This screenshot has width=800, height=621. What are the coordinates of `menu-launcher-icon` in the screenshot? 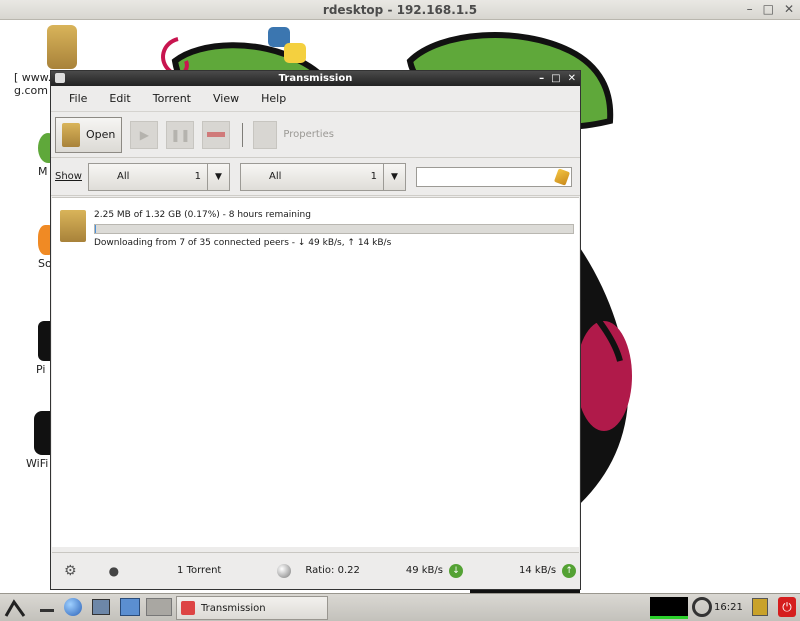 It's located at (15, 608).